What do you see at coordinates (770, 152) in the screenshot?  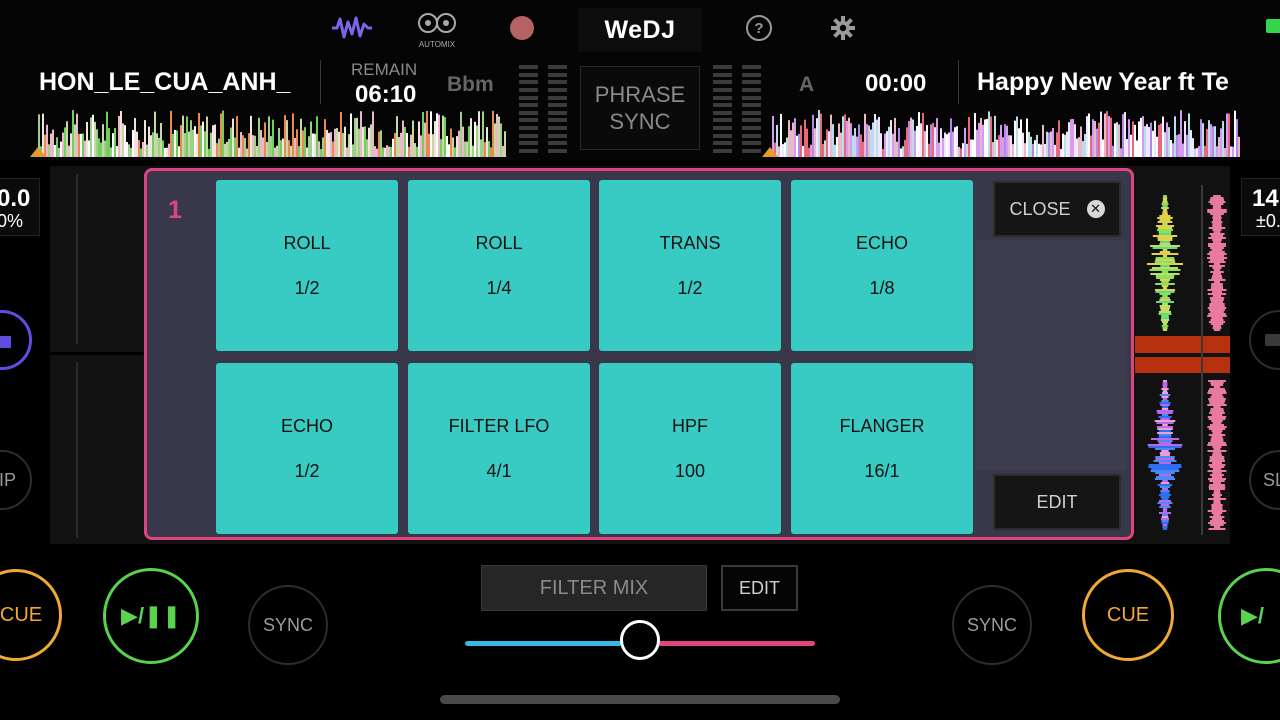 I see `right-playhead-marker` at bounding box center [770, 152].